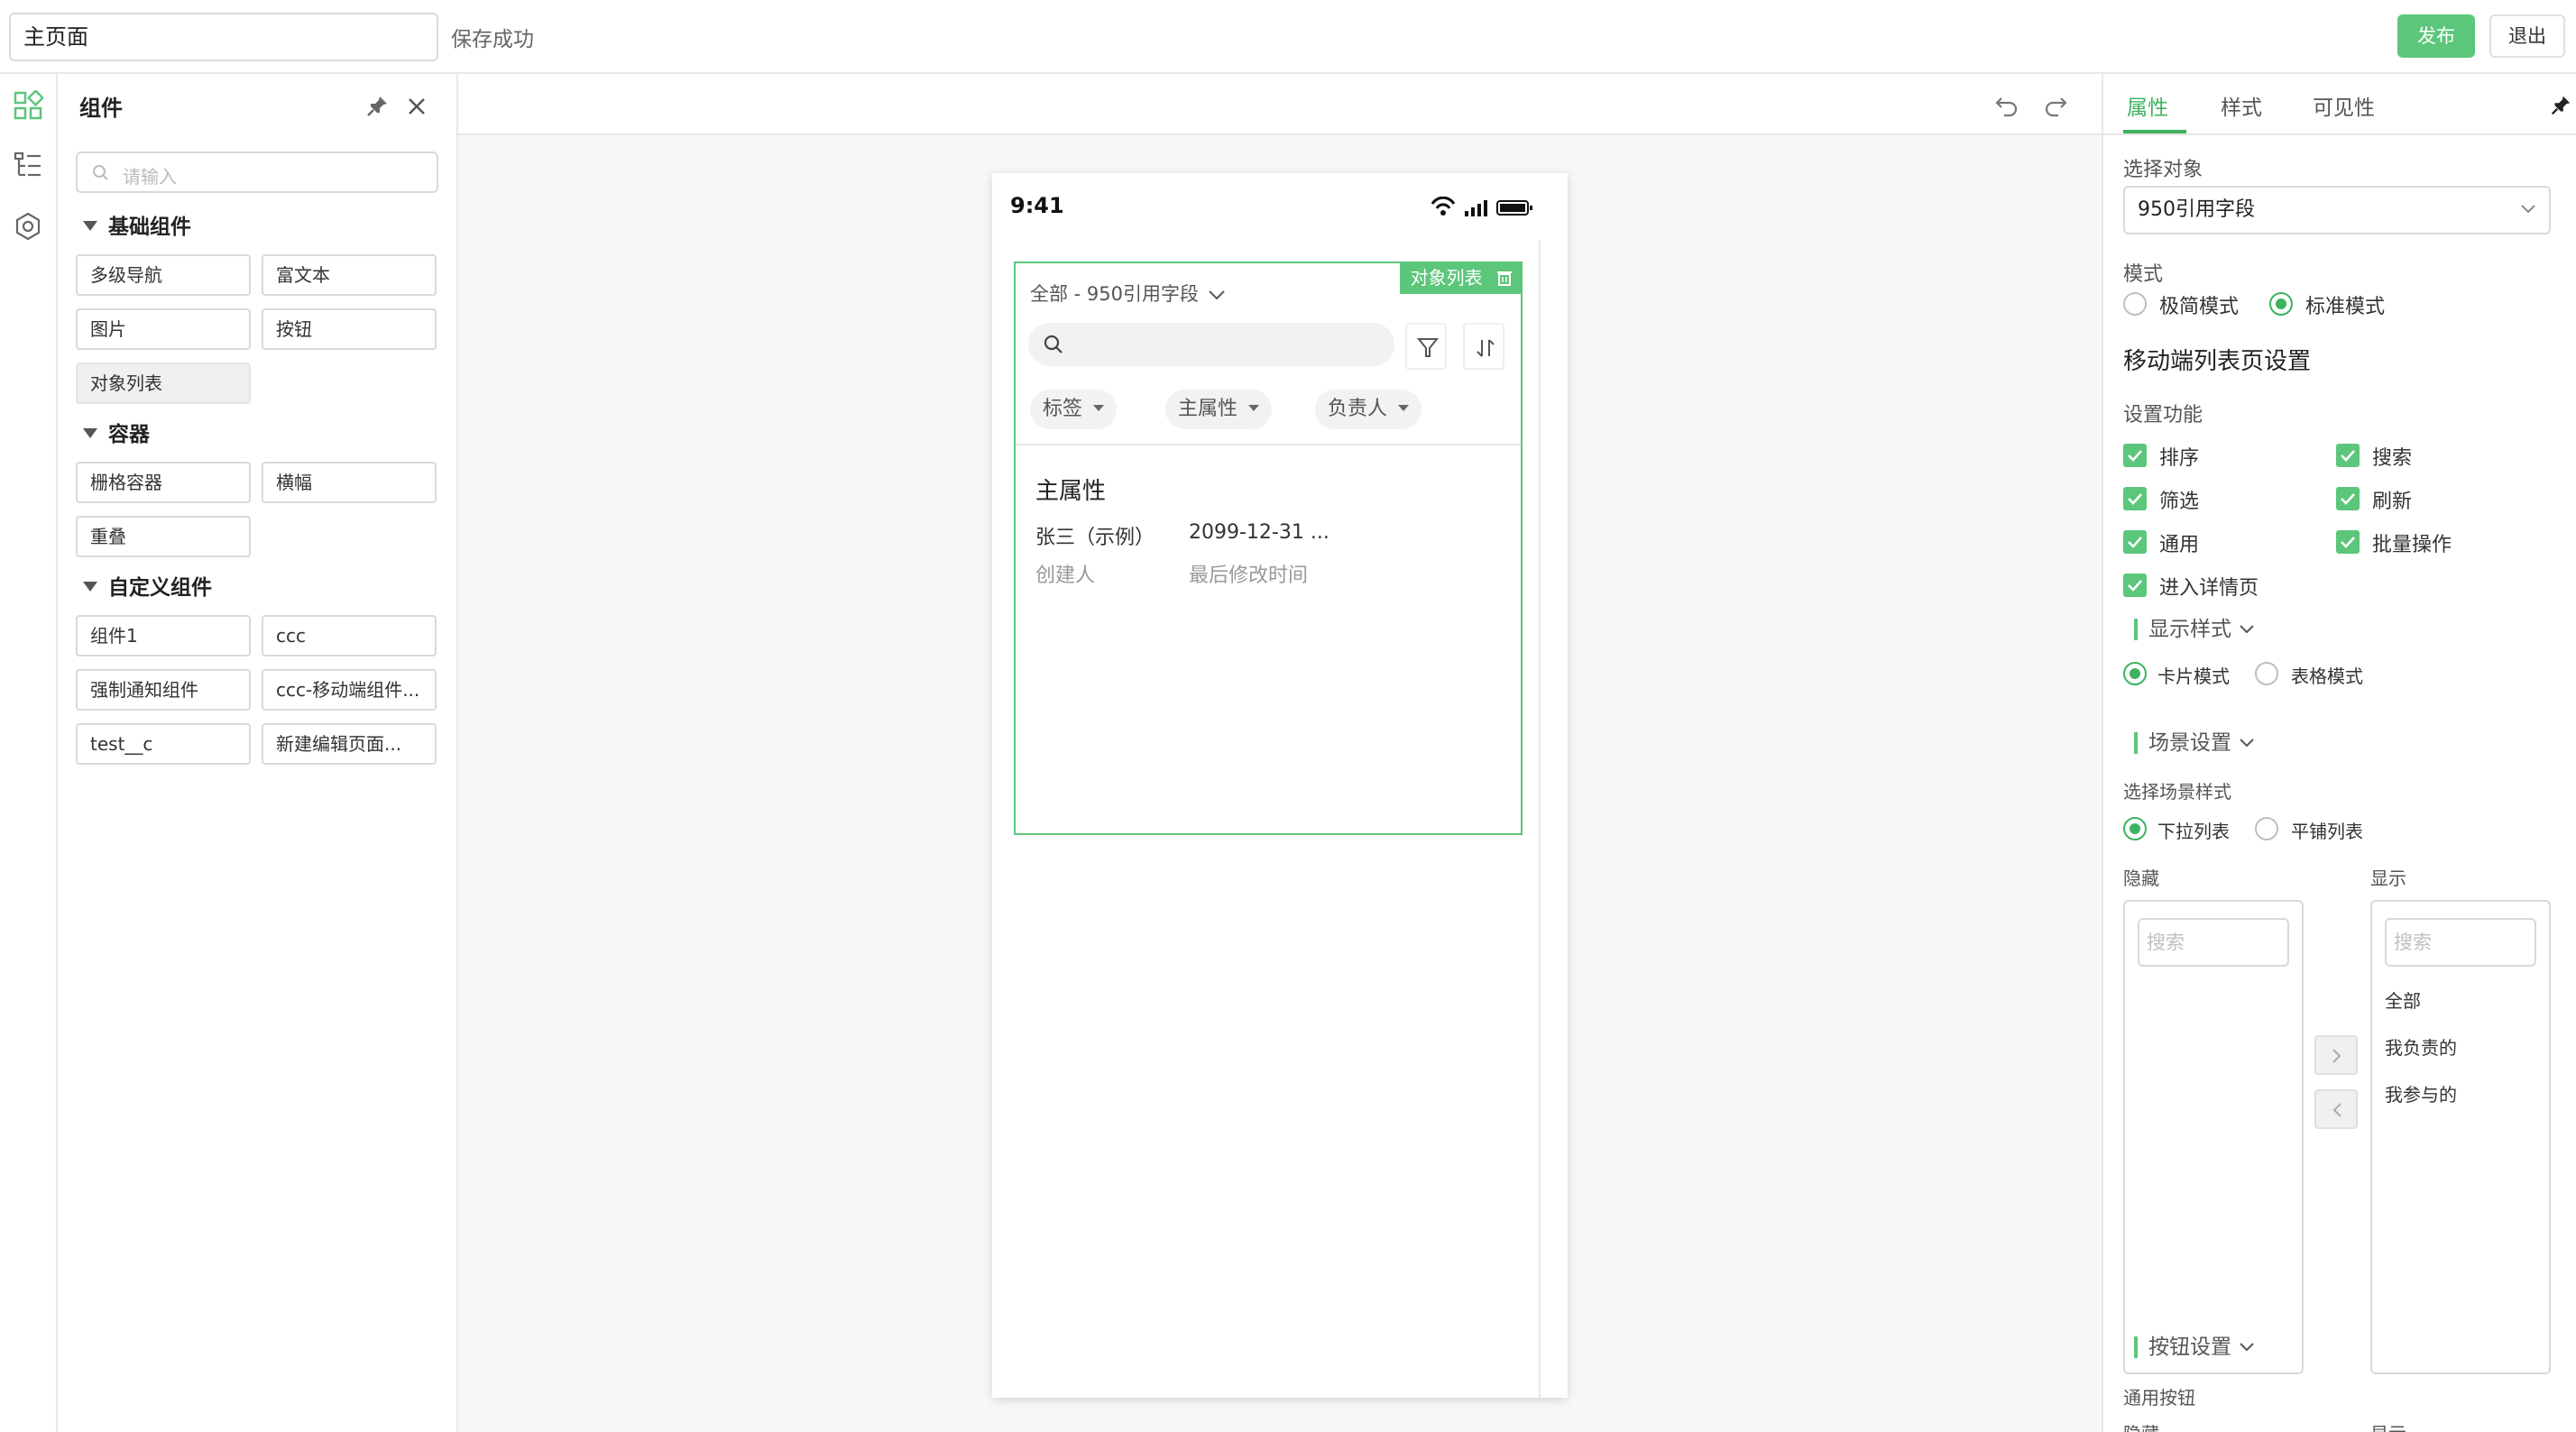 This screenshot has width=2576, height=1432. I want to click on sort-button, so click(1483, 347).